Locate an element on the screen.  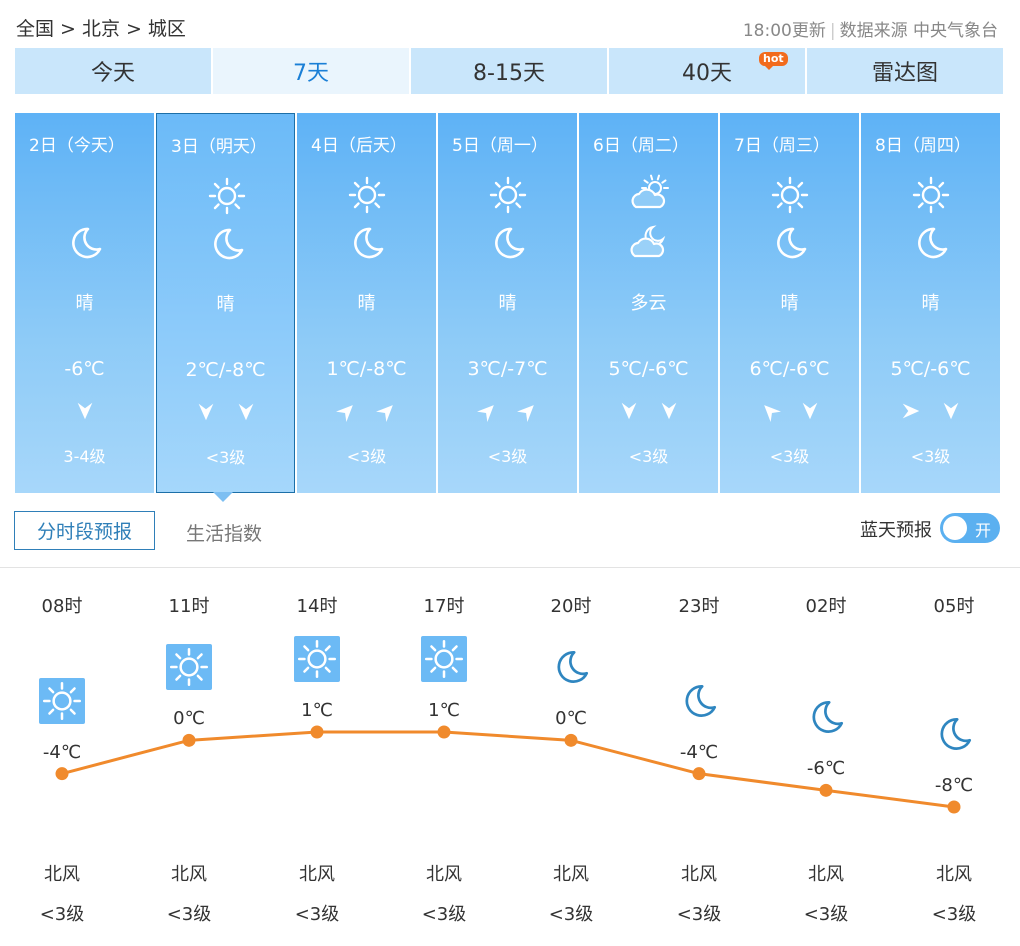
day-card: 2日（今天） 晴 -6℃ 3-4级 is located at coordinates (84, 303).